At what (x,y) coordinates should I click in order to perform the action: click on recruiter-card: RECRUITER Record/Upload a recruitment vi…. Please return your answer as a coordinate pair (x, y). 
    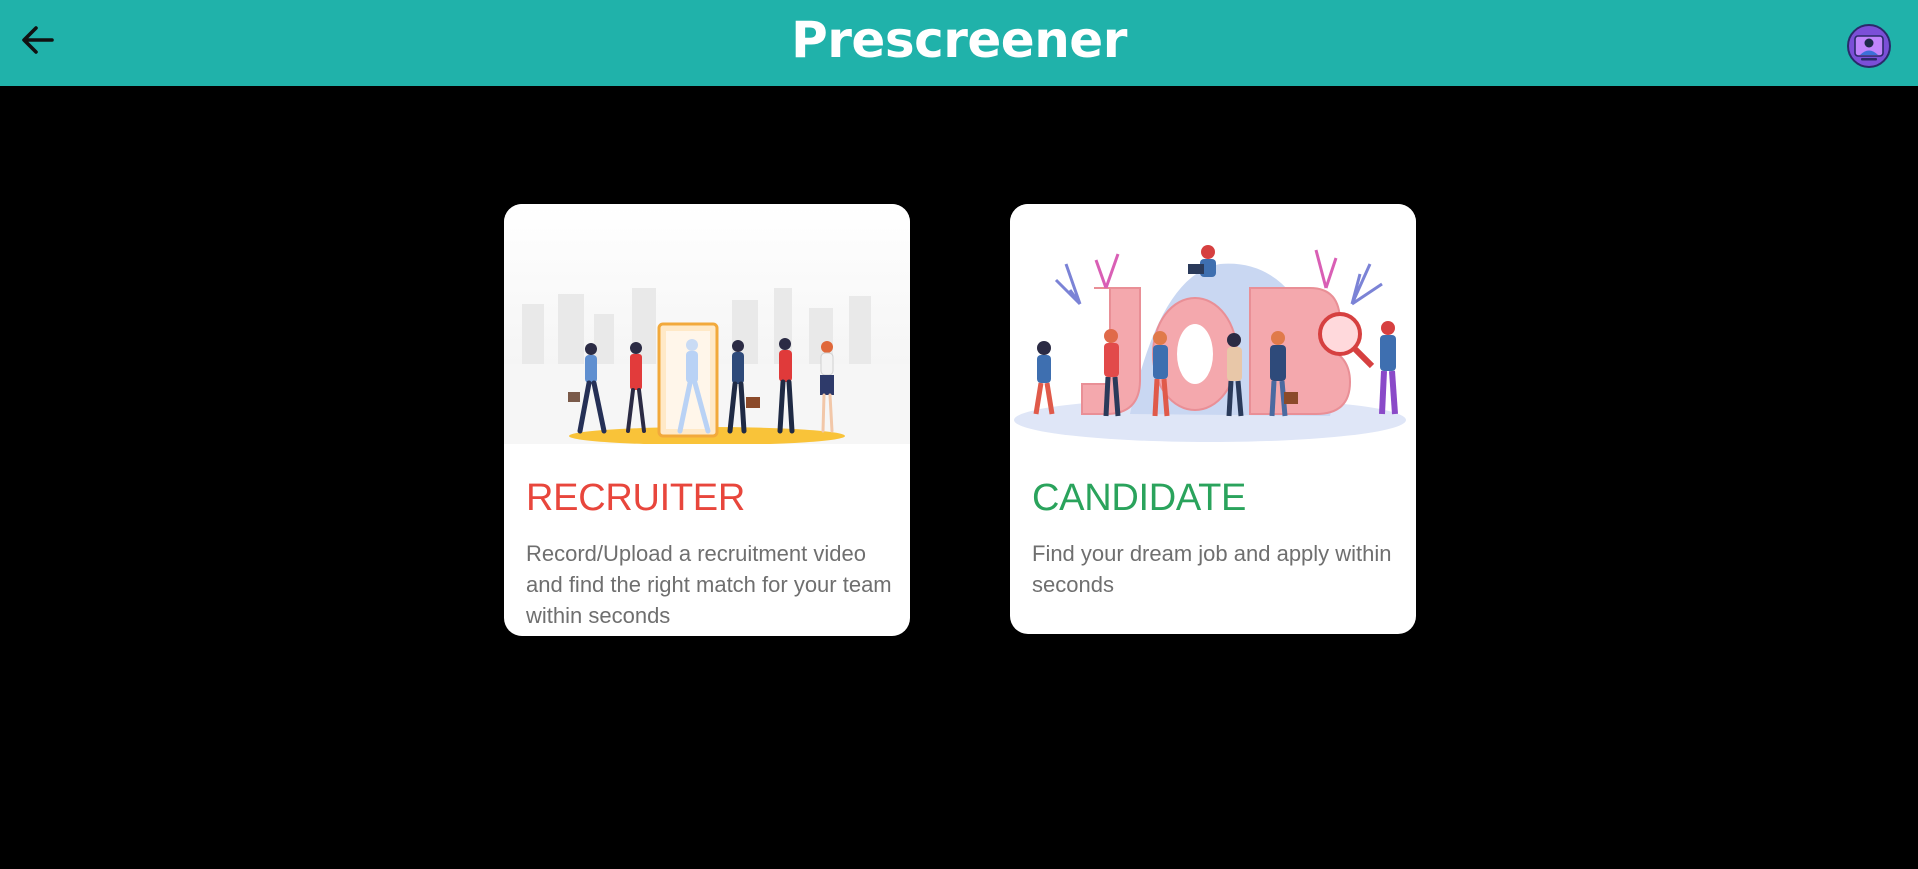
    Looking at the image, I should click on (707, 420).